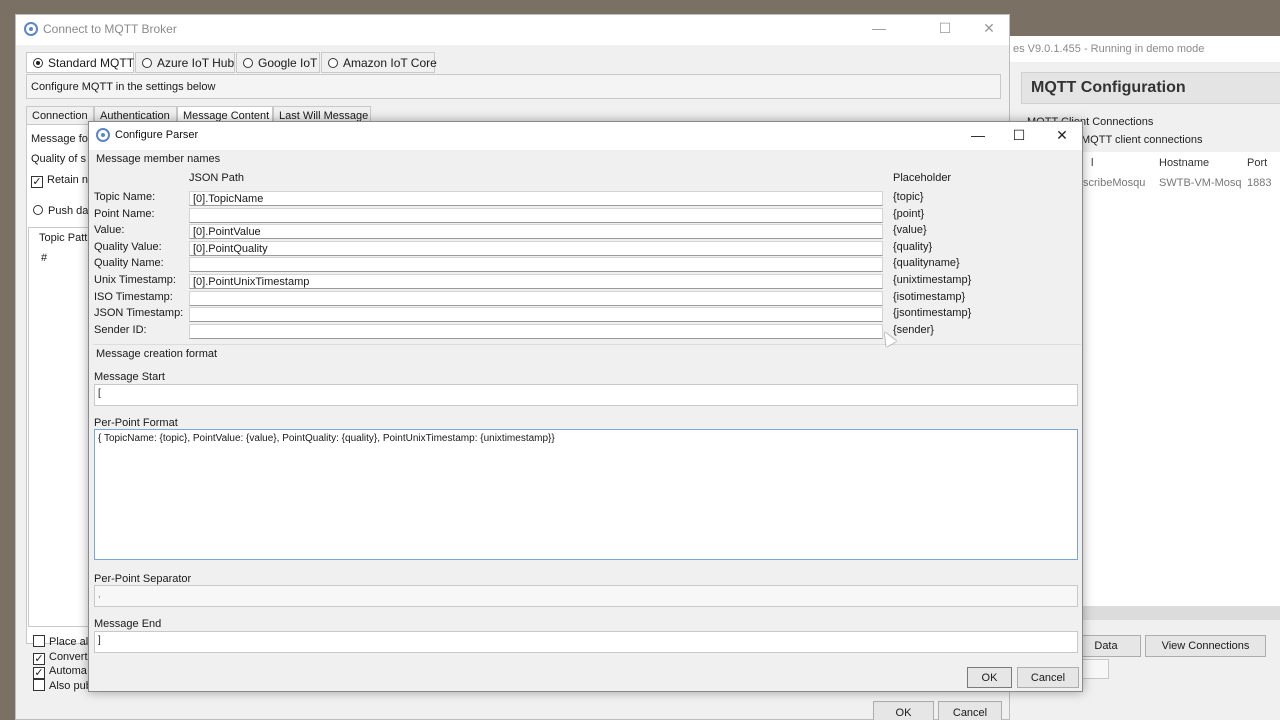 This screenshot has width=1280, height=720. What do you see at coordinates (157, 135) in the screenshot?
I see `parser-dialog-title: Configure Parser` at bounding box center [157, 135].